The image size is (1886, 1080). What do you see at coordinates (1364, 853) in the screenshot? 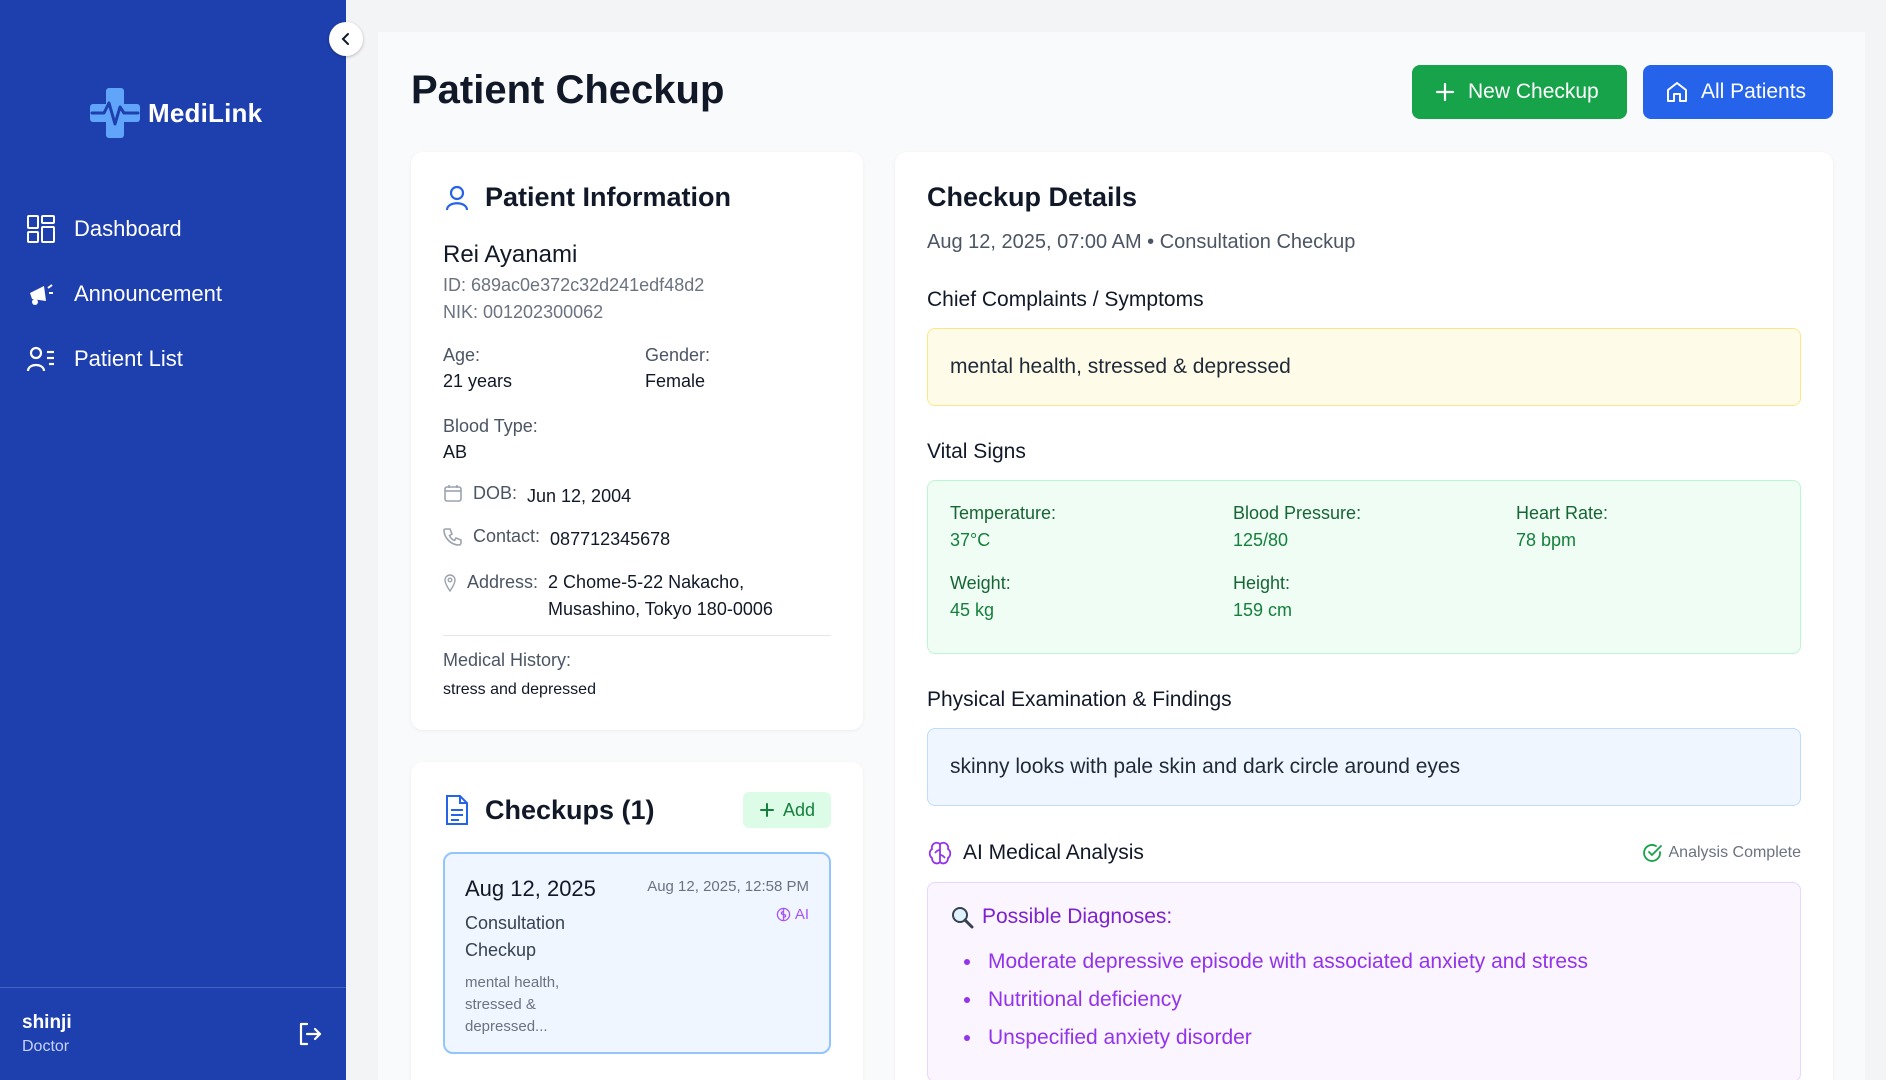
I see `ai-analysis-header: AI Medical Analysis Analysis Complete` at bounding box center [1364, 853].